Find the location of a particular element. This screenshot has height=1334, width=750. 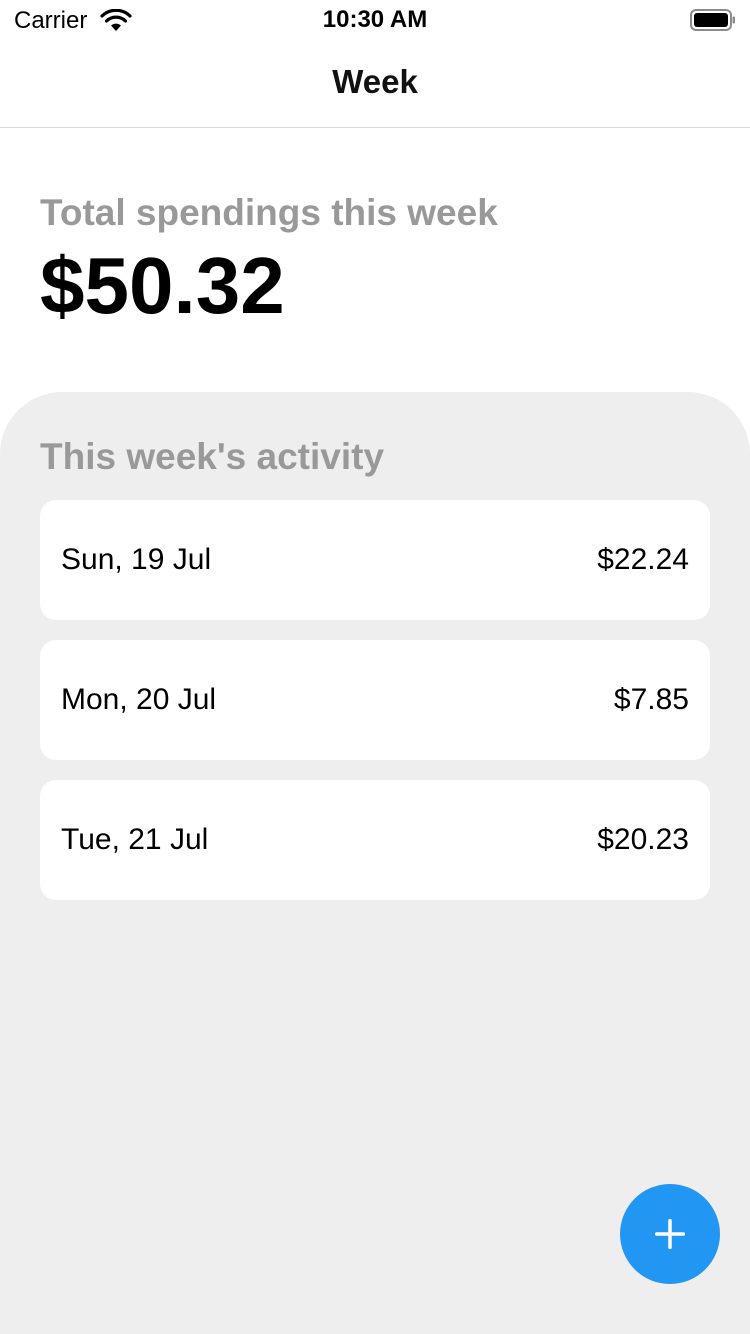

total-spendings-amount: $50.32 is located at coordinates (162, 285).